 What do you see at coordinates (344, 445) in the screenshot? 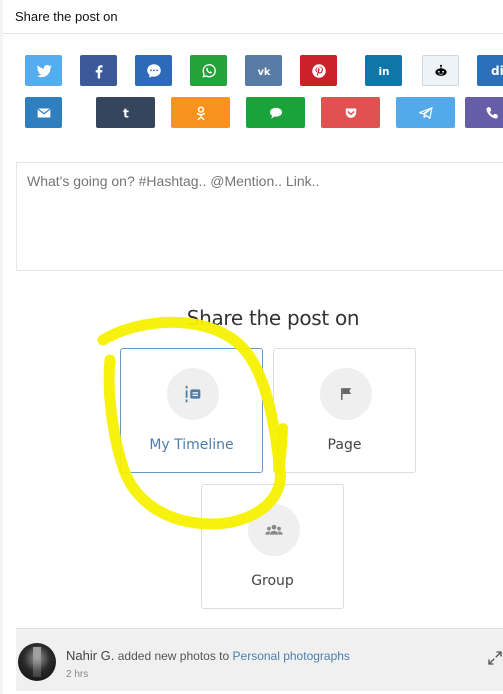
I see `option-label-page: Page` at bounding box center [344, 445].